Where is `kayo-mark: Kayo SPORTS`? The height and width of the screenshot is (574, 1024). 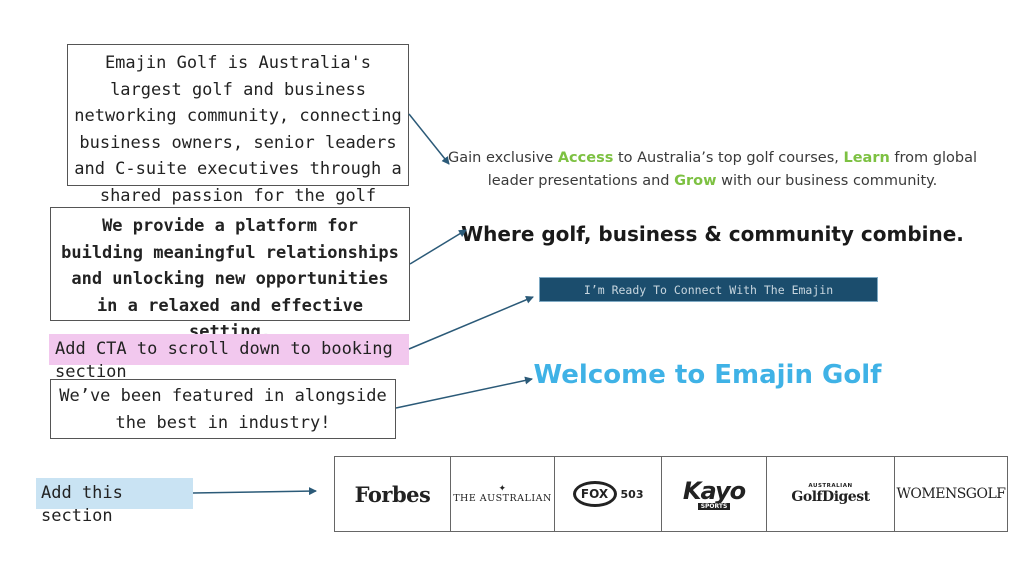
kayo-mark: Kayo SPORTS is located at coordinates (714, 493).